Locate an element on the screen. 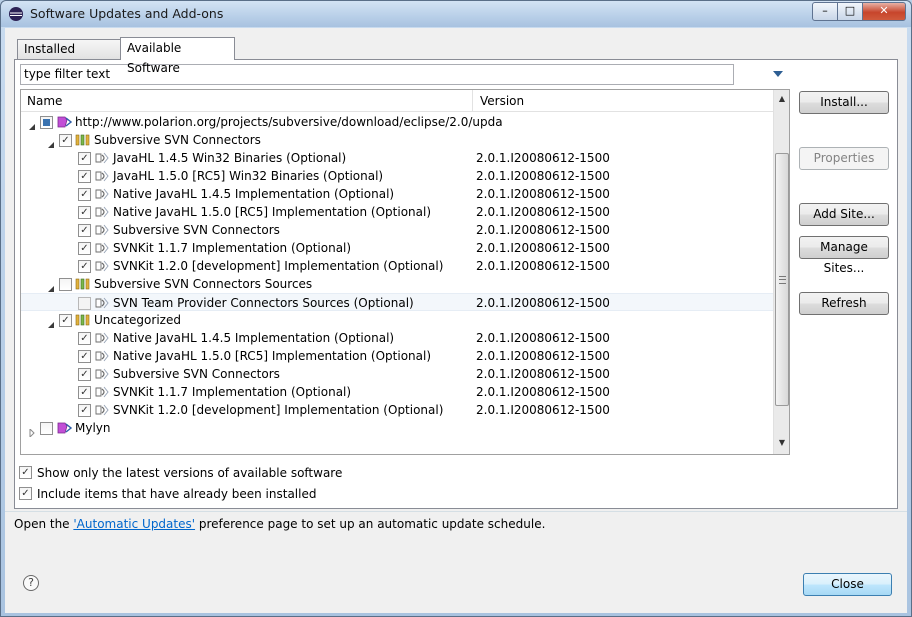 The width and height of the screenshot is (912, 617). close-window-button: ✕ is located at coordinates (884, 11).